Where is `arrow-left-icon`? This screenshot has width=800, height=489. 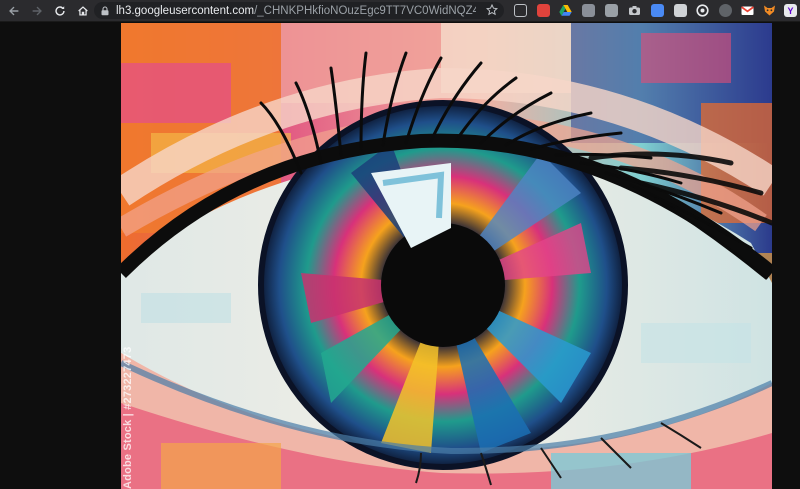 arrow-left-icon is located at coordinates (14, 10).